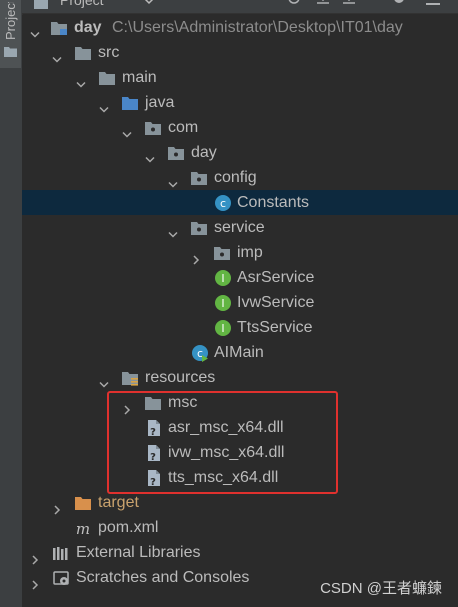 The image size is (458, 607). What do you see at coordinates (240, 377) in the screenshot?
I see `tree-item-resources: resources` at bounding box center [240, 377].